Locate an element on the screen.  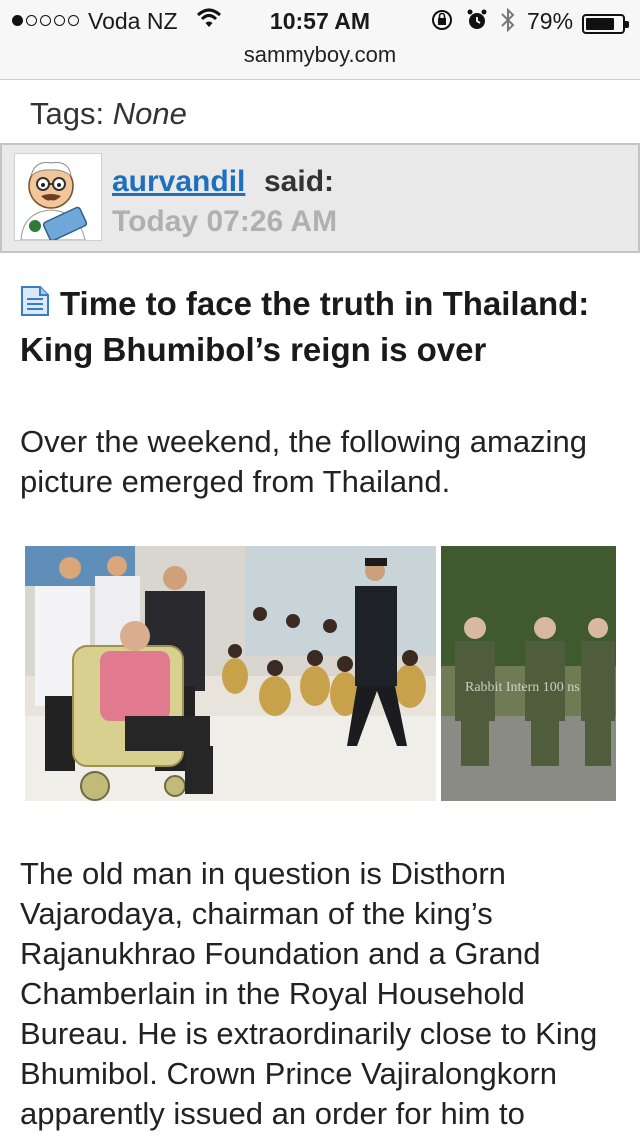
photo-watermark: Rabbit Intern 100 ns is located at coordinates (522, 687).